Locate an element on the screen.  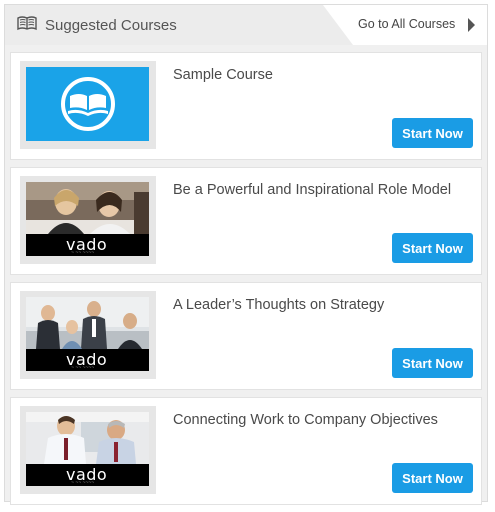
course-title: Connecting Work to Company Objectives is located at coordinates (305, 420).